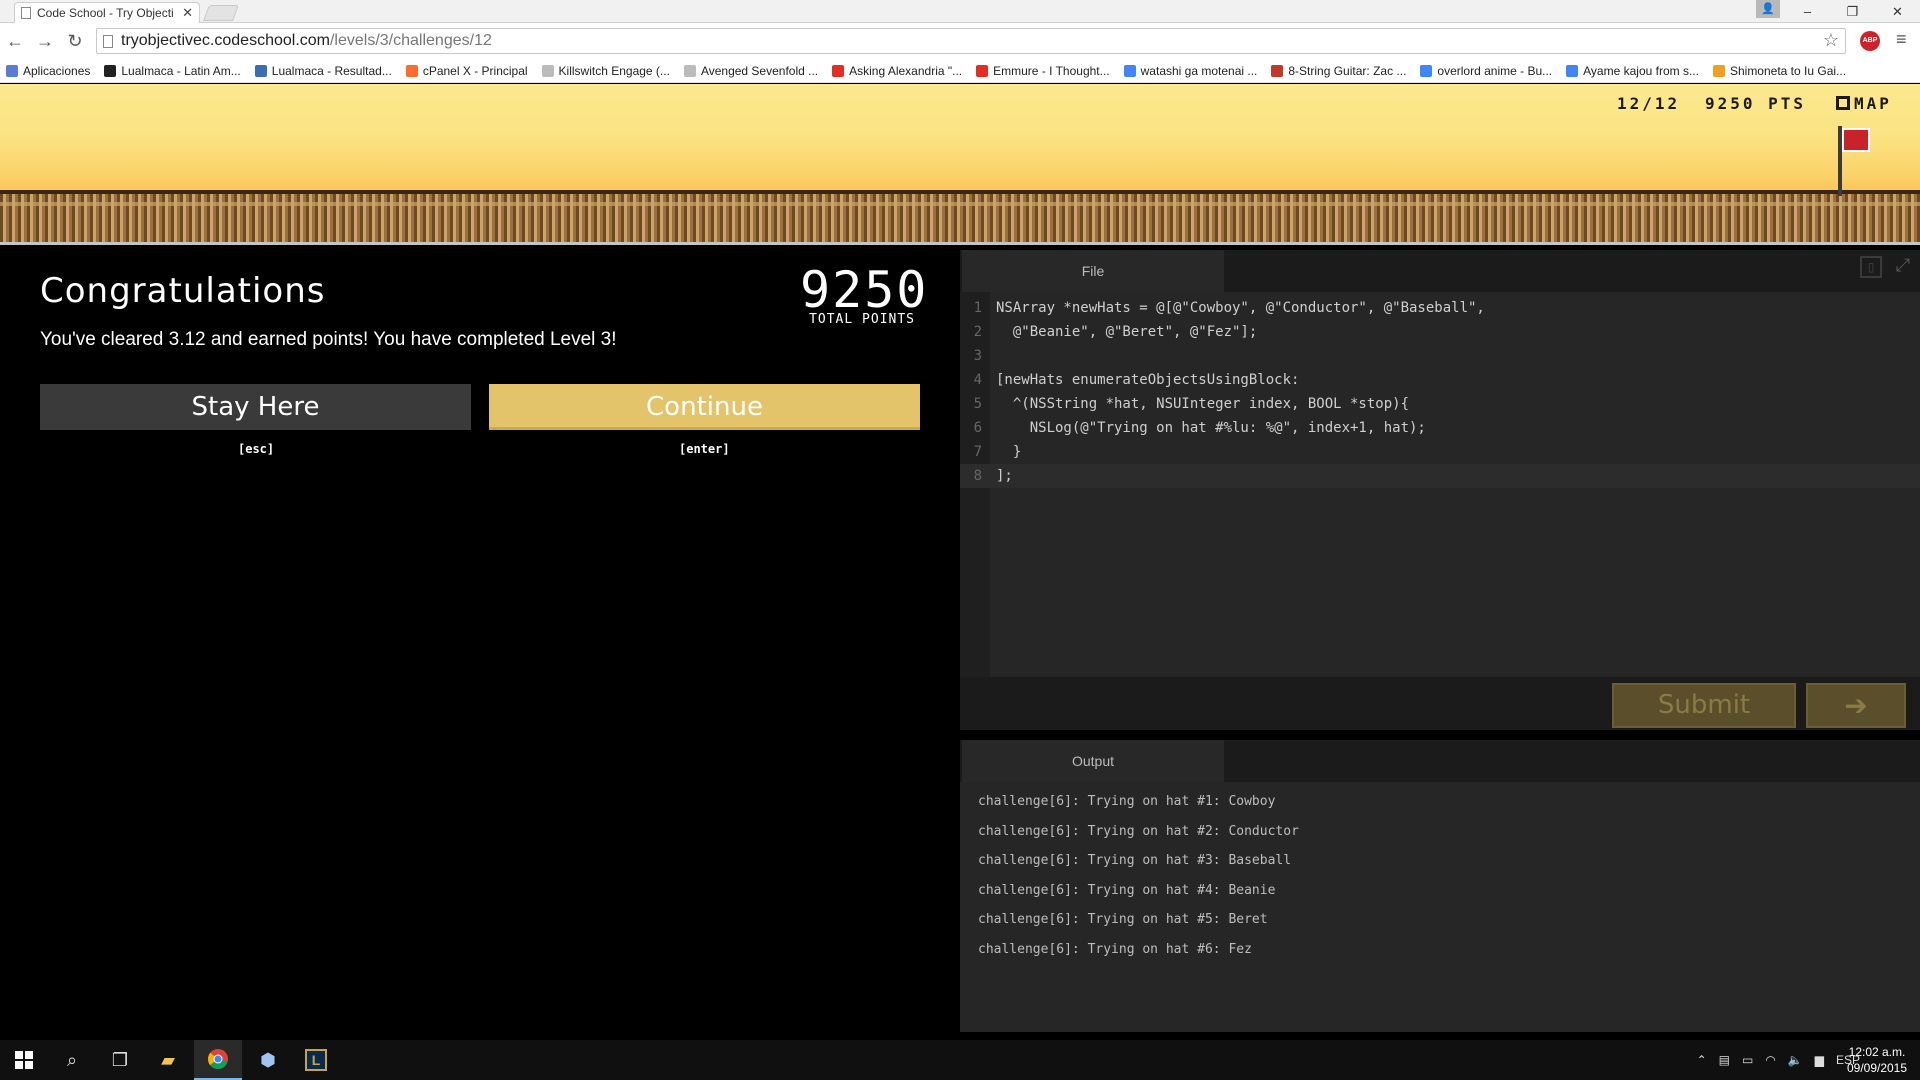 The height and width of the screenshot is (1080, 1920). I want to click on browser-tab: Code School - Try Objecti ✕, so click(107, 12).